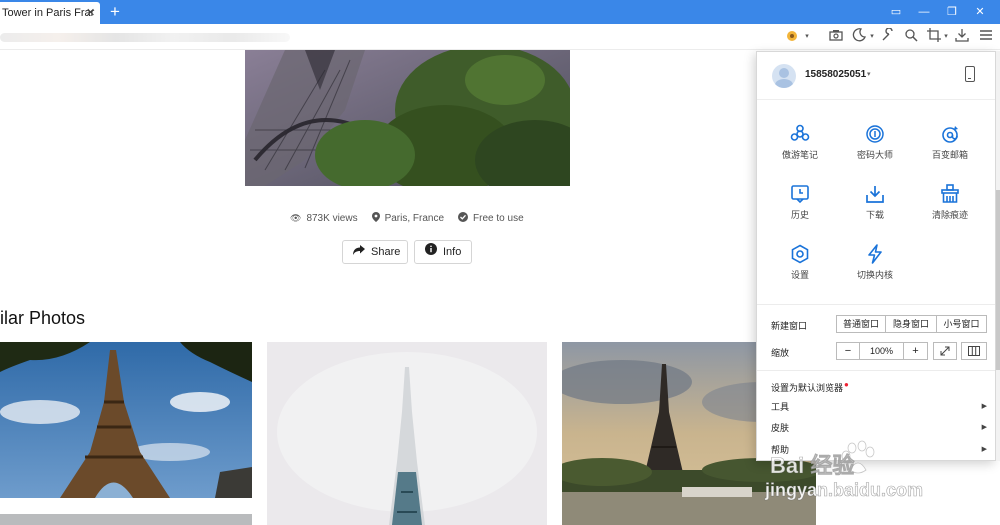 The height and width of the screenshot is (525, 1000). What do you see at coordinates (874, 155) in the screenshot?
I see `menu-item-label: 密码大师` at bounding box center [874, 155].